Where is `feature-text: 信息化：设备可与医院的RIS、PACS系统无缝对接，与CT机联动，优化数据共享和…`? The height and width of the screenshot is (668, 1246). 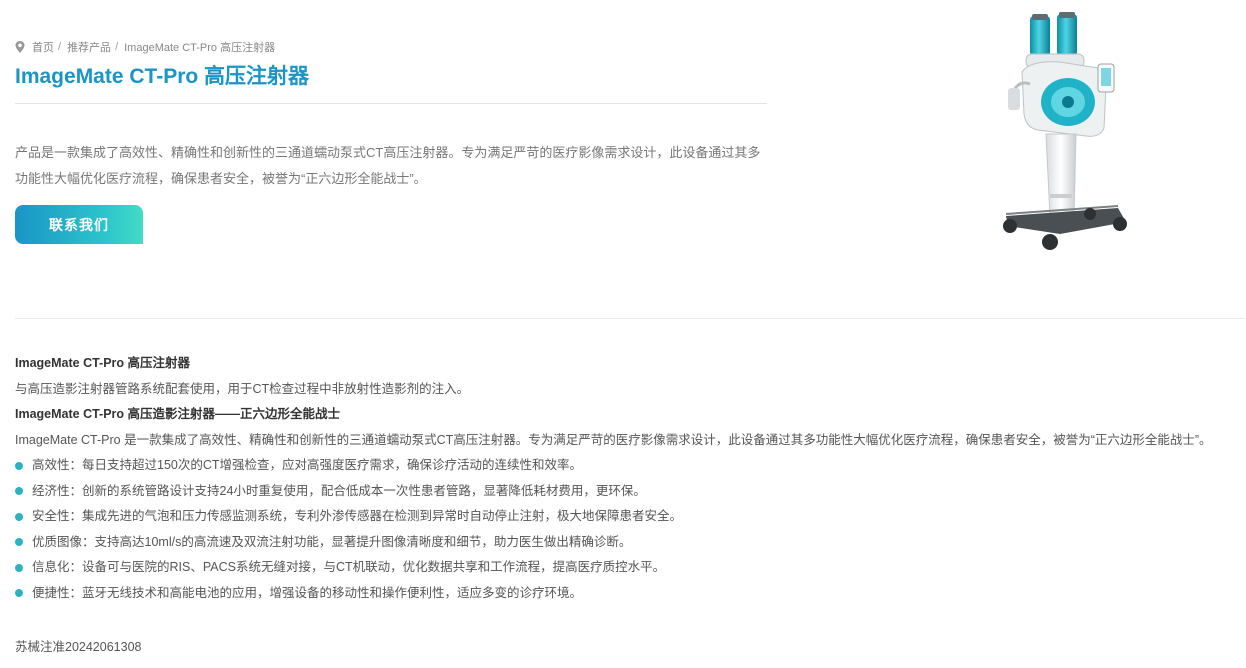 feature-text: 信息化：设备可与医院的RIS、PACS系统无缝对接，与CT机联动，优化数据共享和… is located at coordinates (349, 567).